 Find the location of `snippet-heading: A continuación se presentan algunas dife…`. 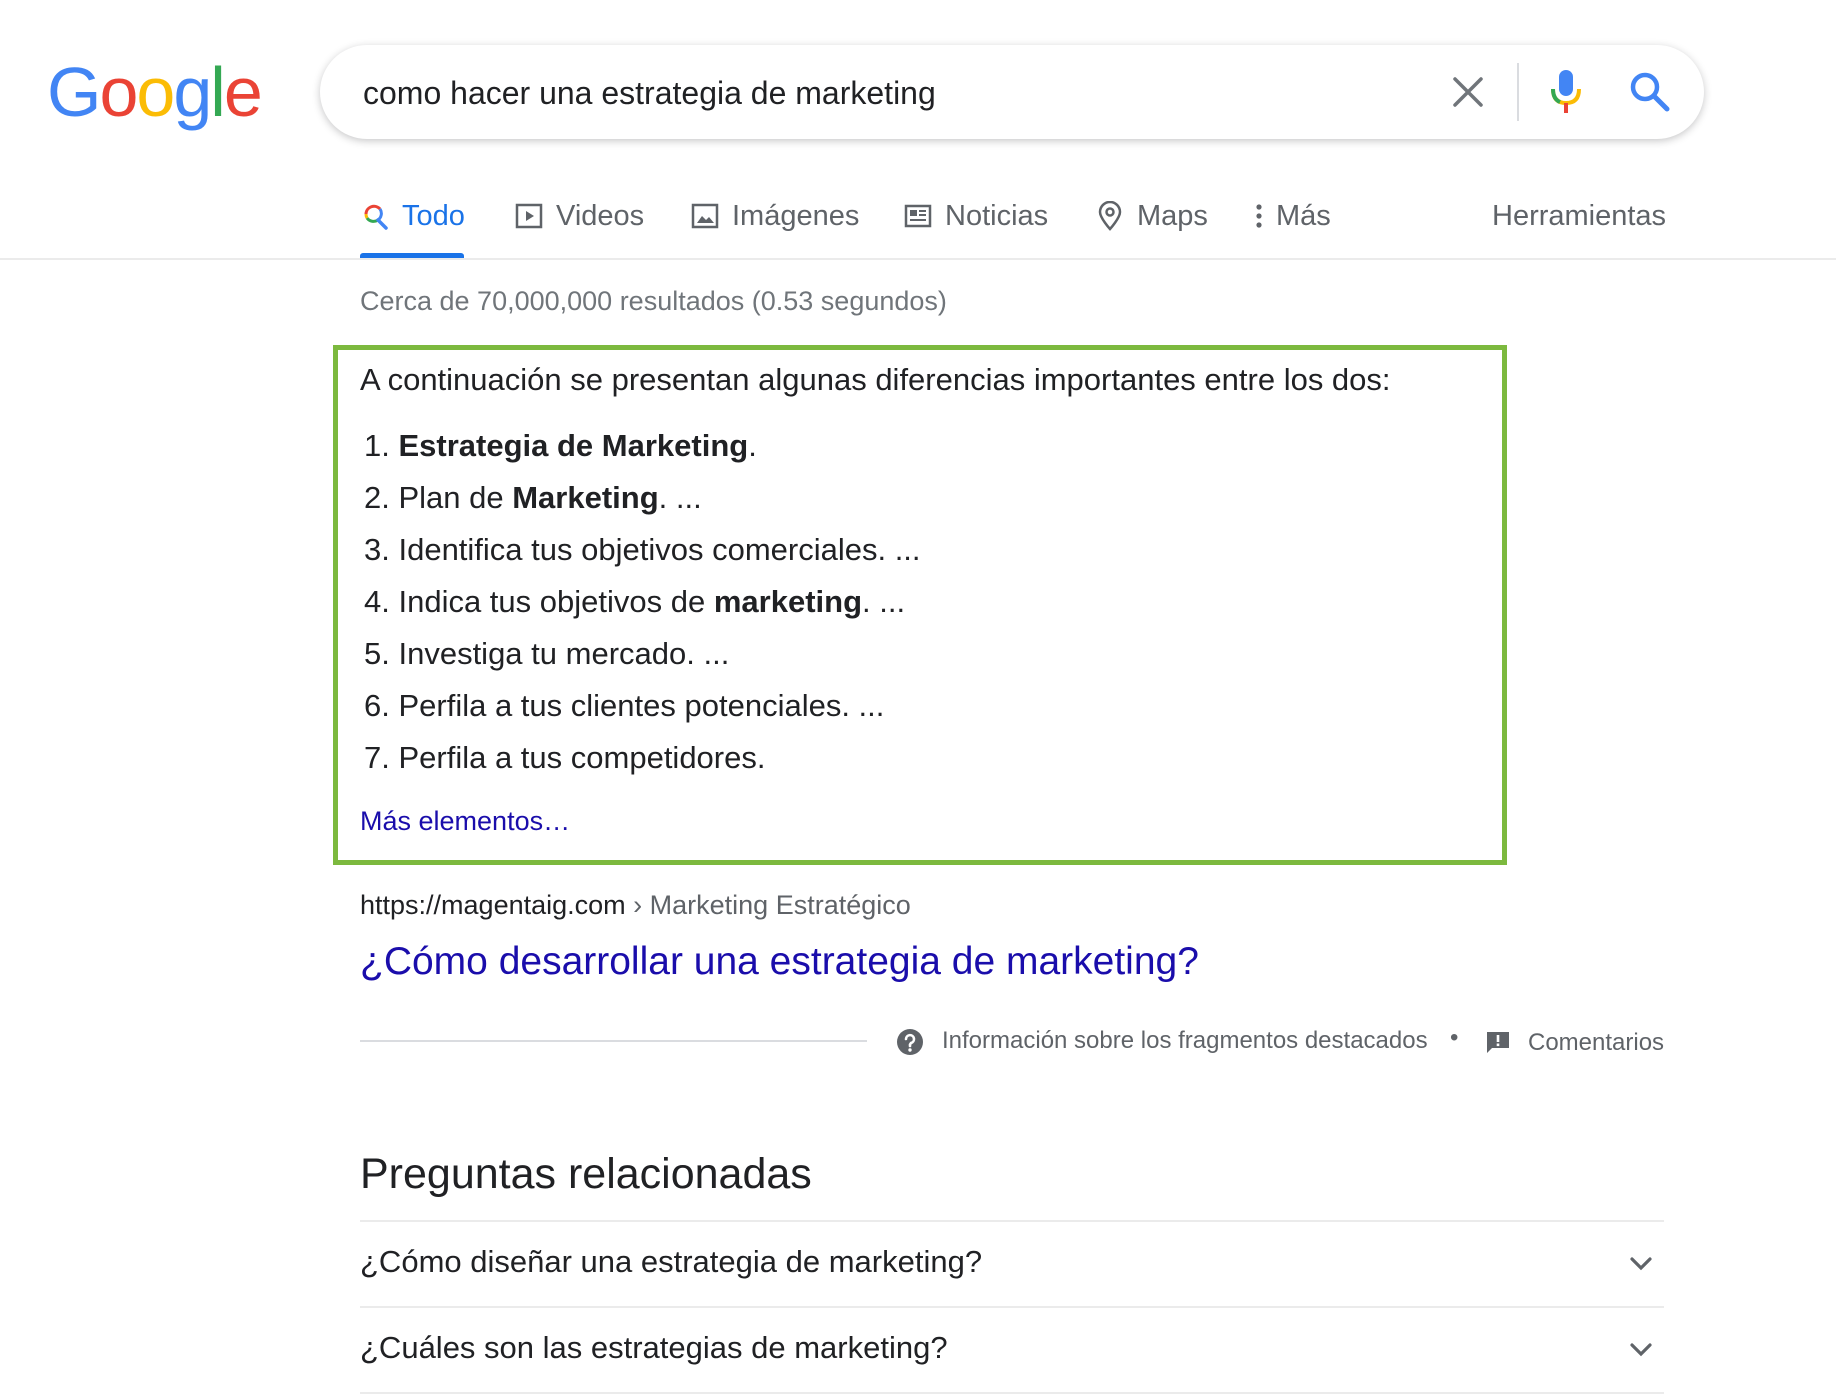

snippet-heading: A continuación se presentan algunas dife… is located at coordinates (875, 379).